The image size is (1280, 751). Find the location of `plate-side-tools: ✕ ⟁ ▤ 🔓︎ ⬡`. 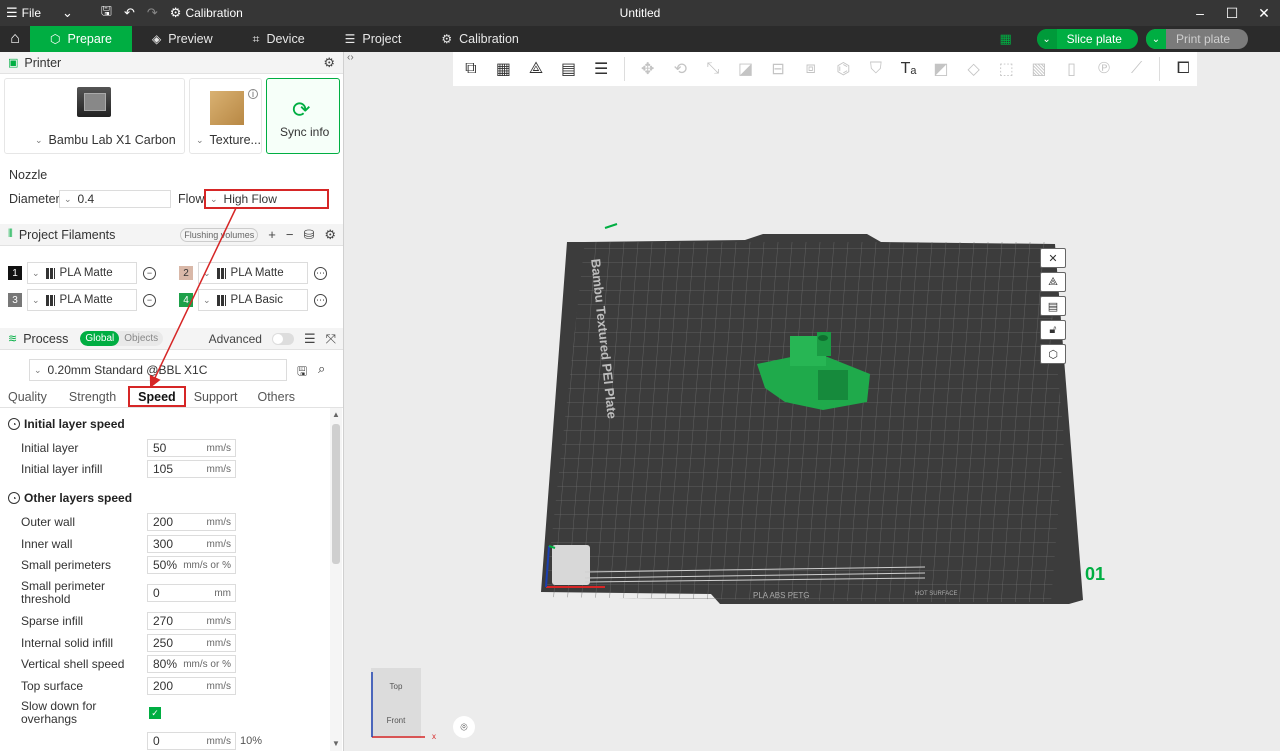

plate-side-tools: ✕ ⟁ ▤ 🔓︎ ⬡ is located at coordinates (1053, 306).